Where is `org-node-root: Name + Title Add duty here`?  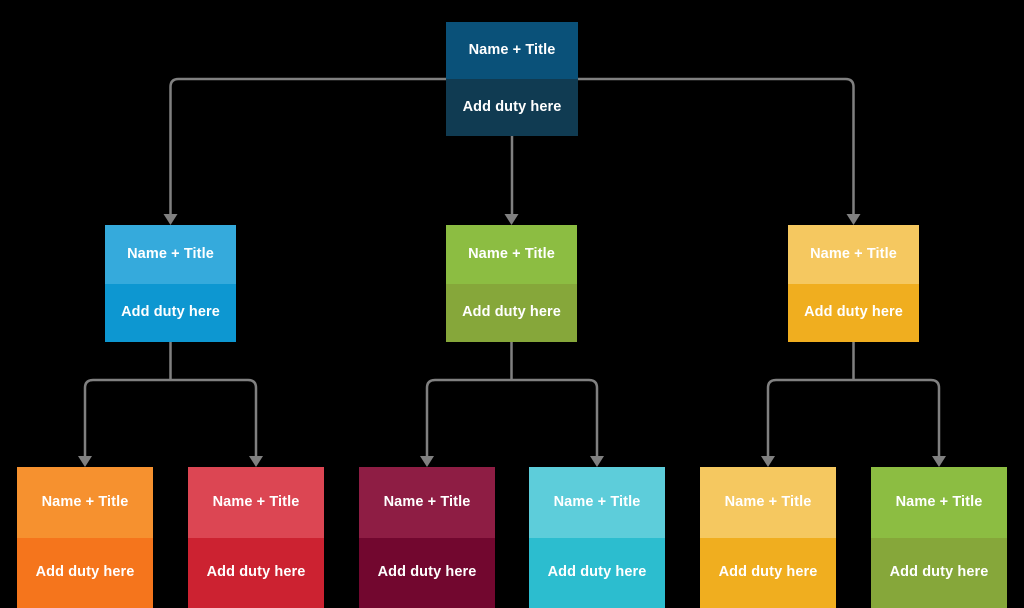 org-node-root: Name + Title Add duty here is located at coordinates (512, 79).